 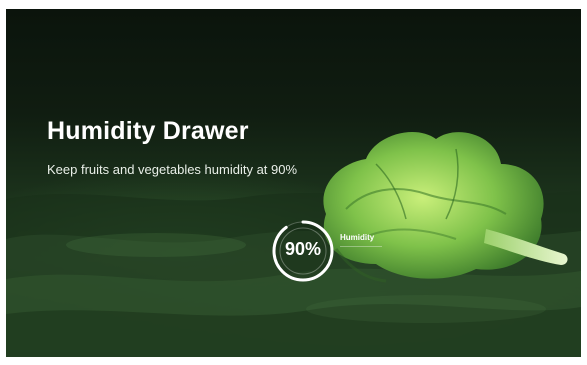 I want to click on humidity-label: Humidity, so click(x=357, y=237).